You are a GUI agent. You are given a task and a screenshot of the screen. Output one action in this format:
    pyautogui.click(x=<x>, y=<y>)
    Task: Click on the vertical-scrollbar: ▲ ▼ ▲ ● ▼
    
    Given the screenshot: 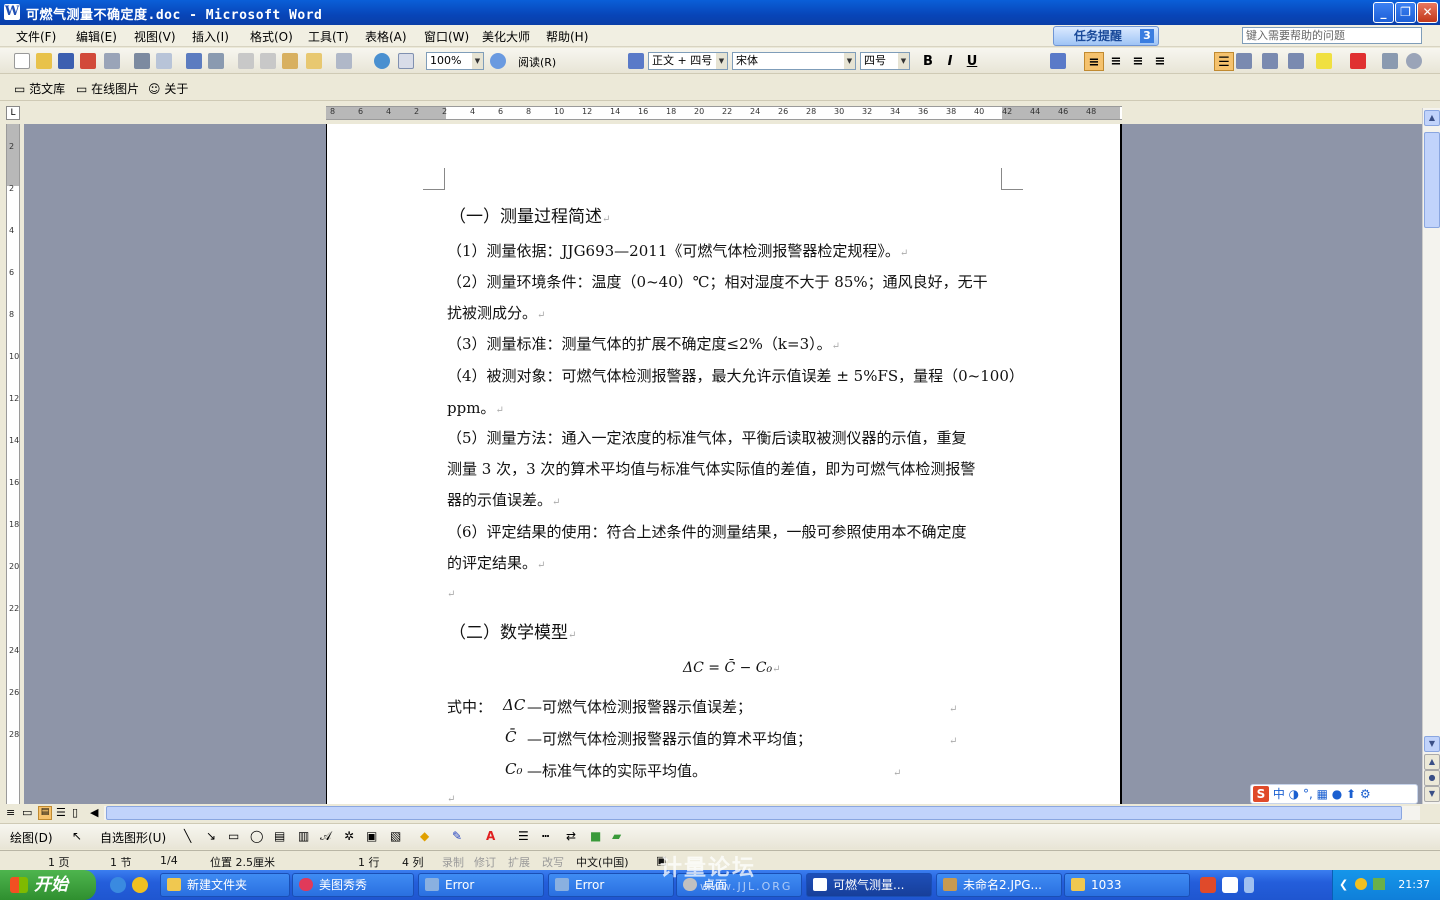 What is the action you would take?
    pyautogui.click(x=1431, y=456)
    